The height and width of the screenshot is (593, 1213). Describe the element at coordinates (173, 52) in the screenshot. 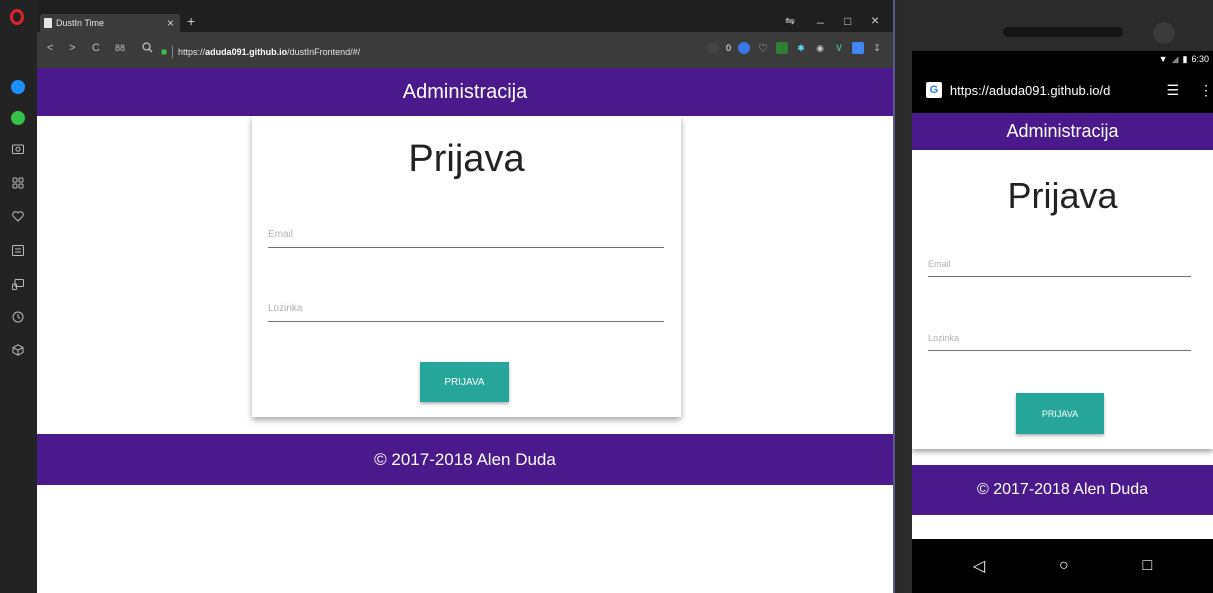

I see `url-divider` at that location.